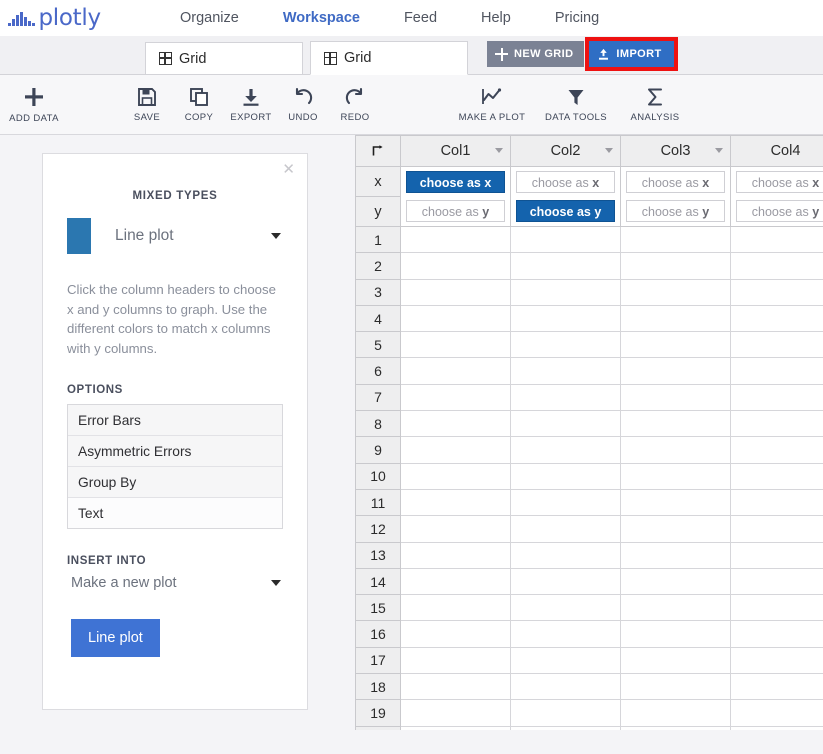  I want to click on row-number: 15, so click(378, 608).